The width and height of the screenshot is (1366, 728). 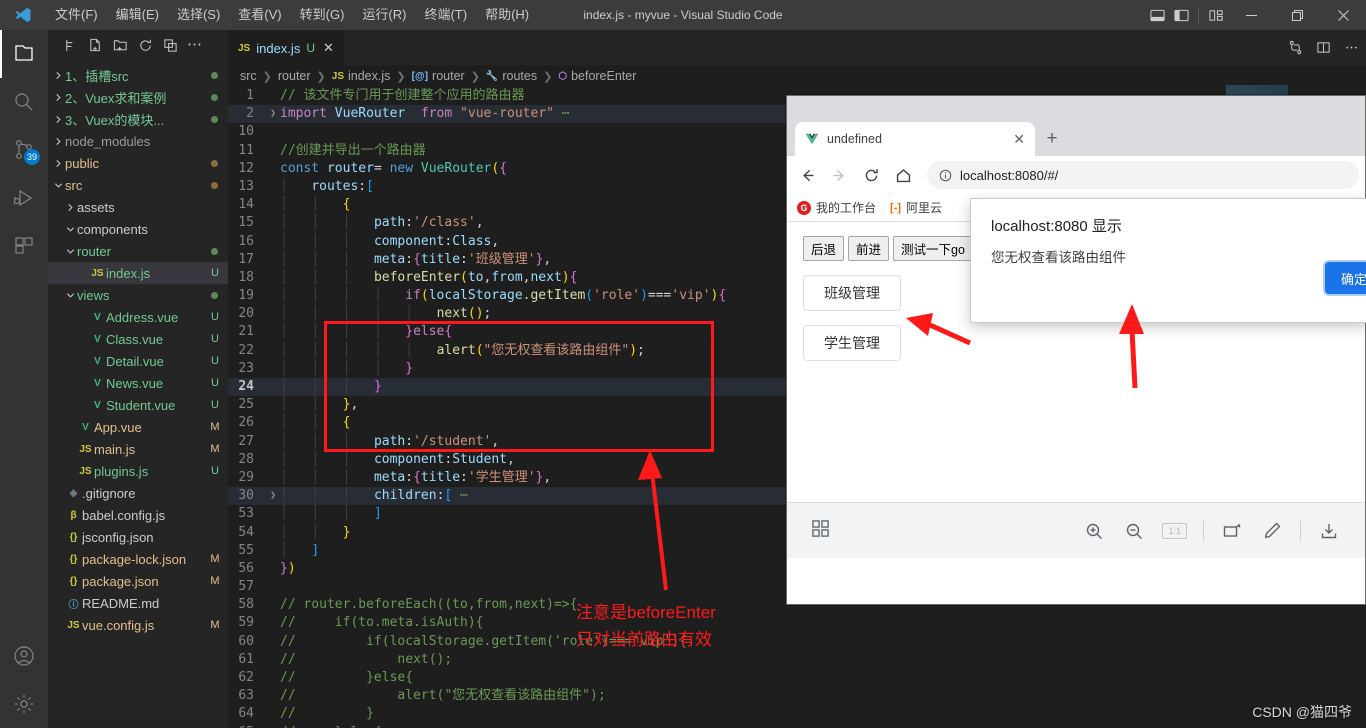 I want to click on page-nav-class-management: 班级管理, so click(x=852, y=293).